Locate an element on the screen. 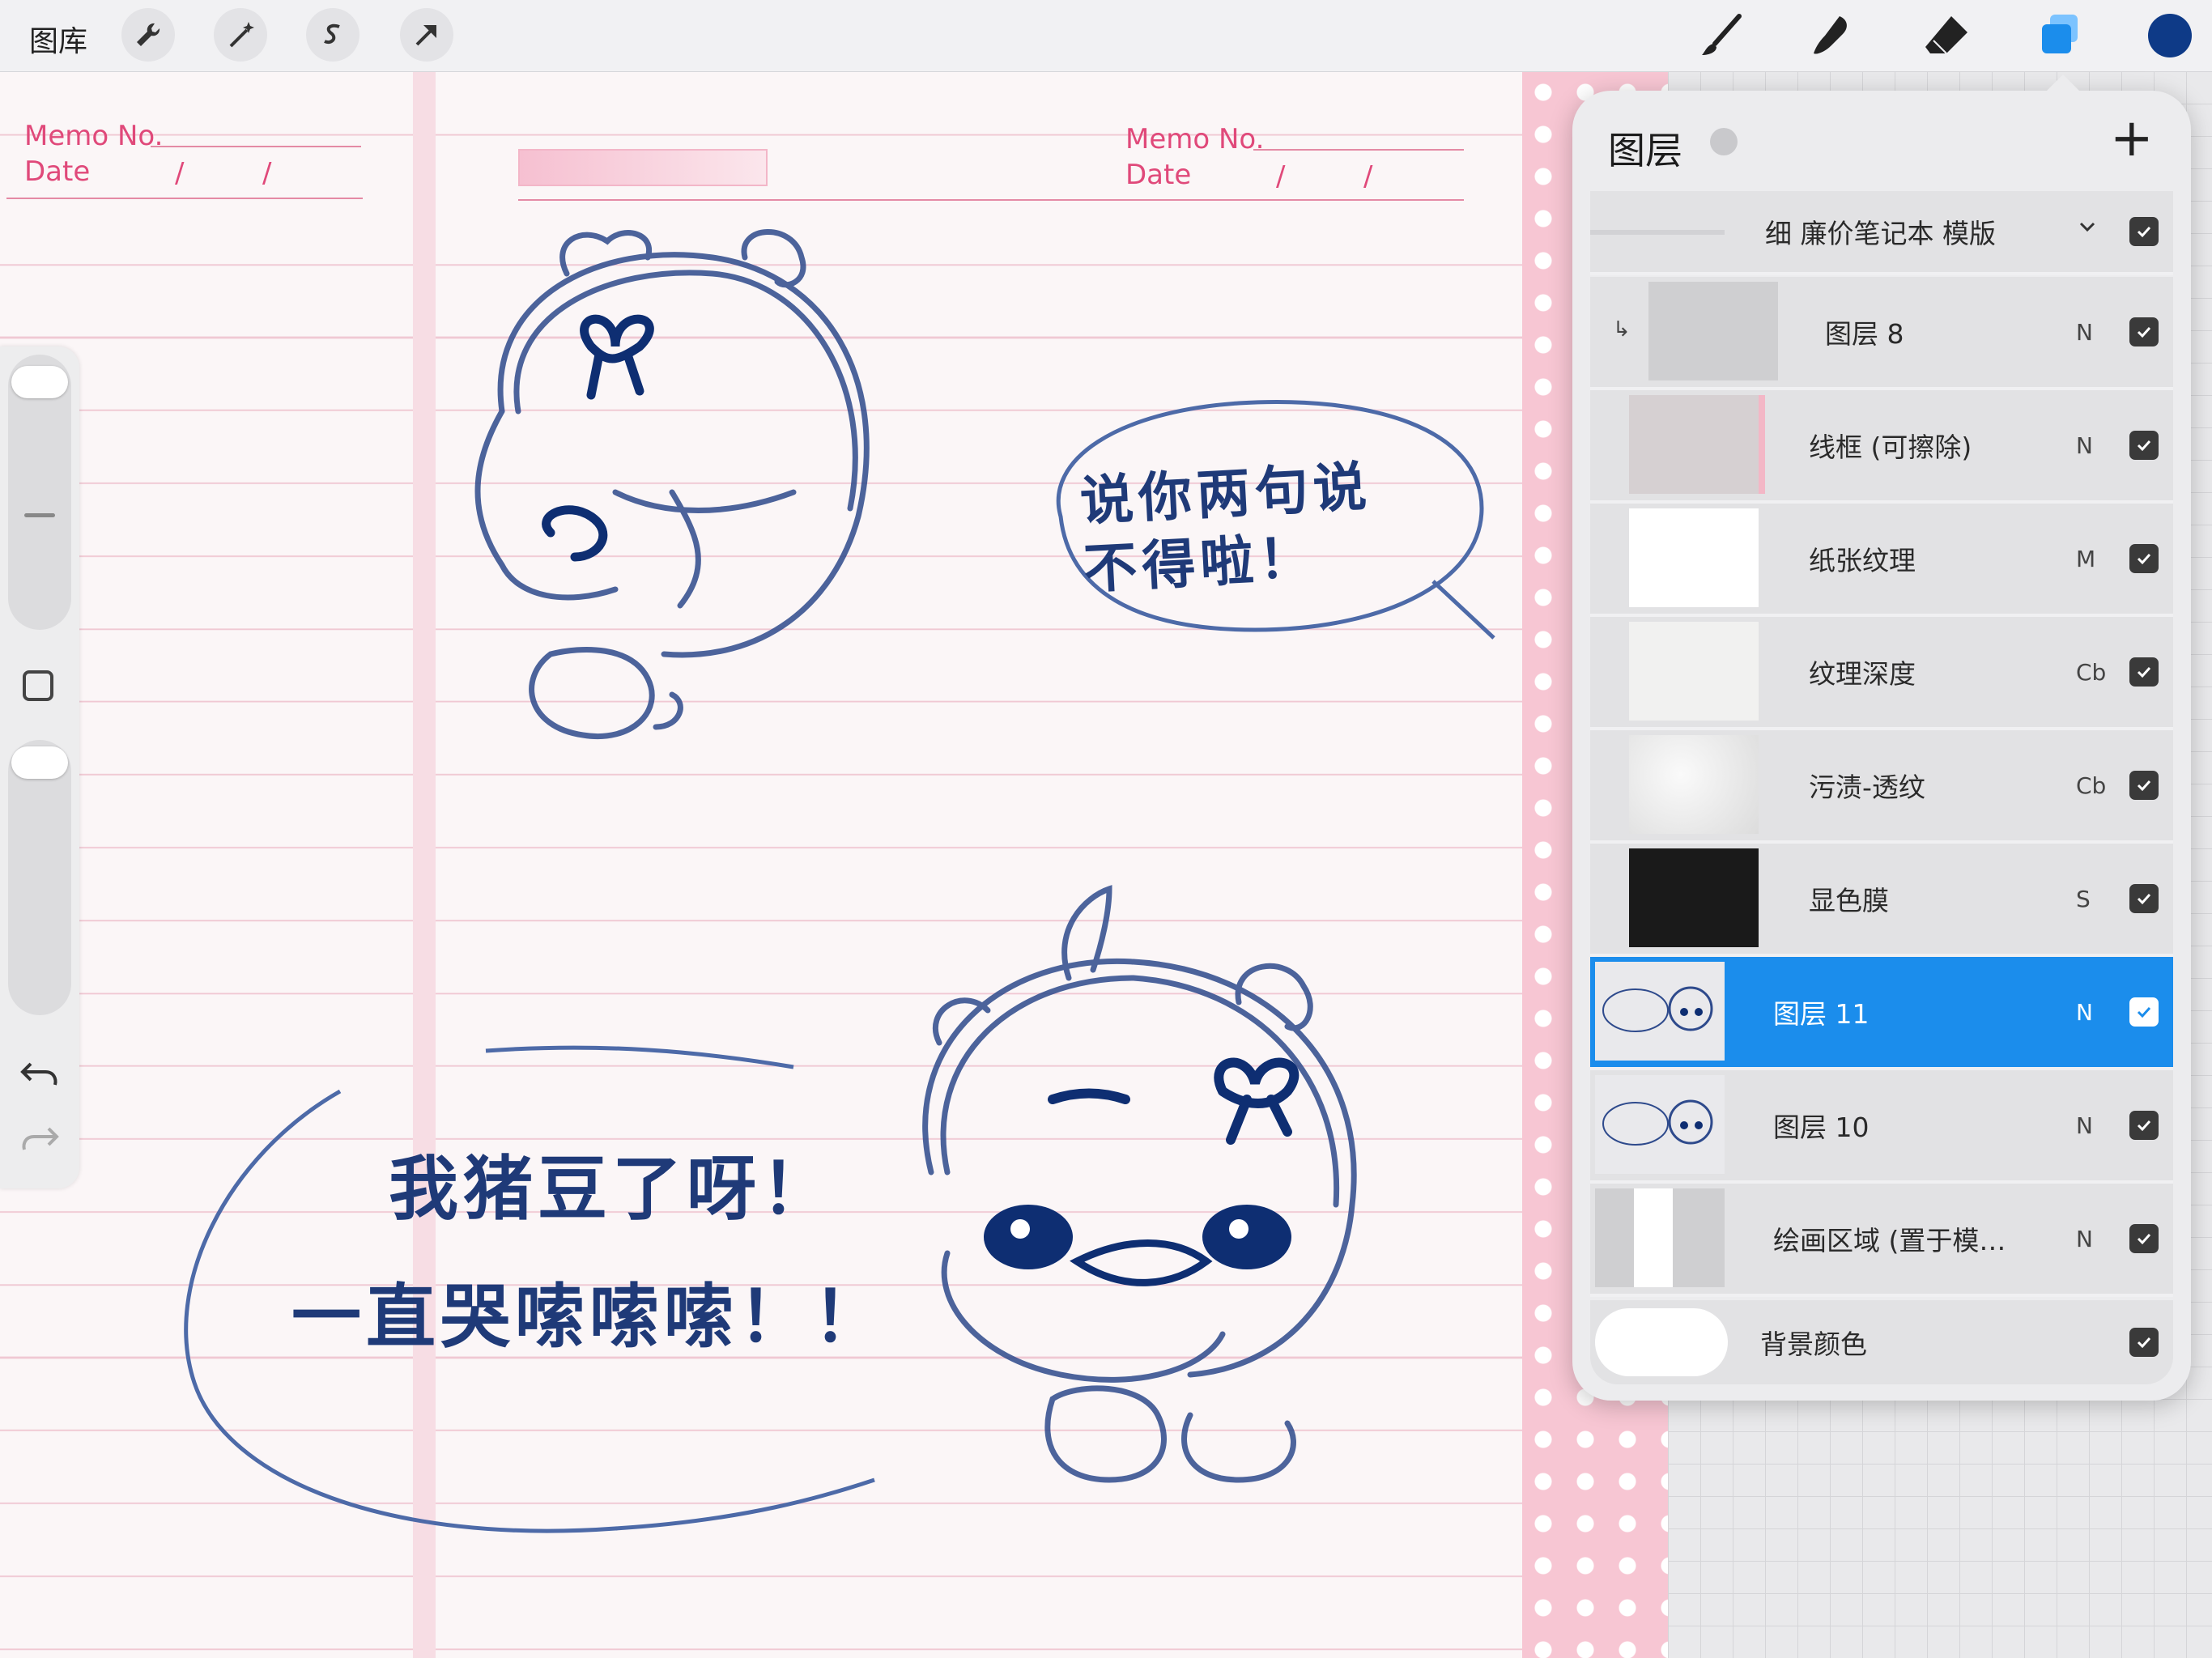 This screenshot has width=2212, height=1658. add-layer-button: + is located at coordinates (2132, 138).